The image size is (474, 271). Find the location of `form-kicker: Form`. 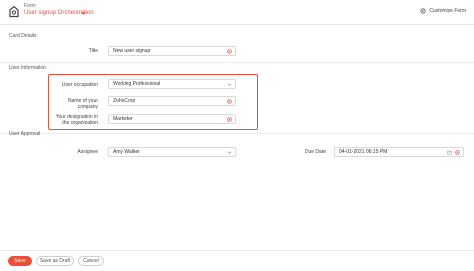

form-kicker: Form is located at coordinates (30, 6).